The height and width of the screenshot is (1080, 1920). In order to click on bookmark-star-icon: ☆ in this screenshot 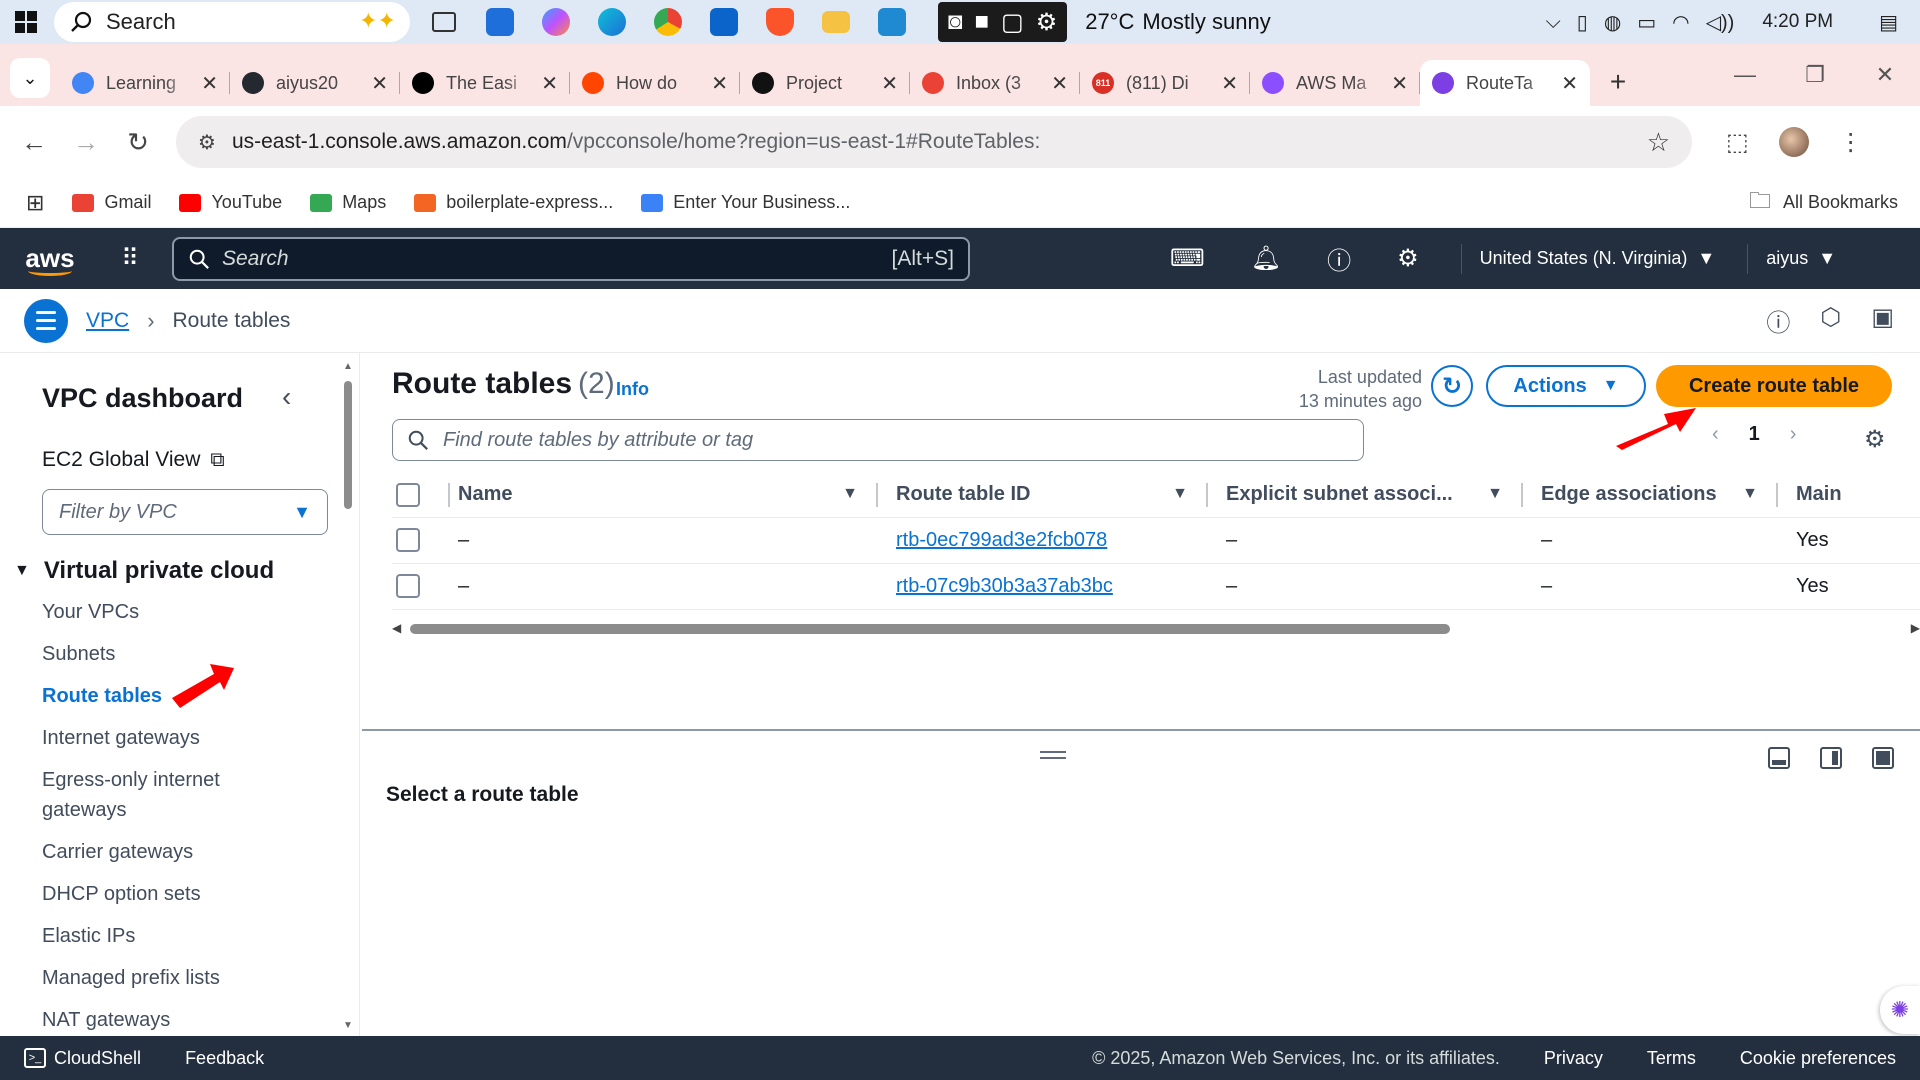, I will do `click(1658, 142)`.